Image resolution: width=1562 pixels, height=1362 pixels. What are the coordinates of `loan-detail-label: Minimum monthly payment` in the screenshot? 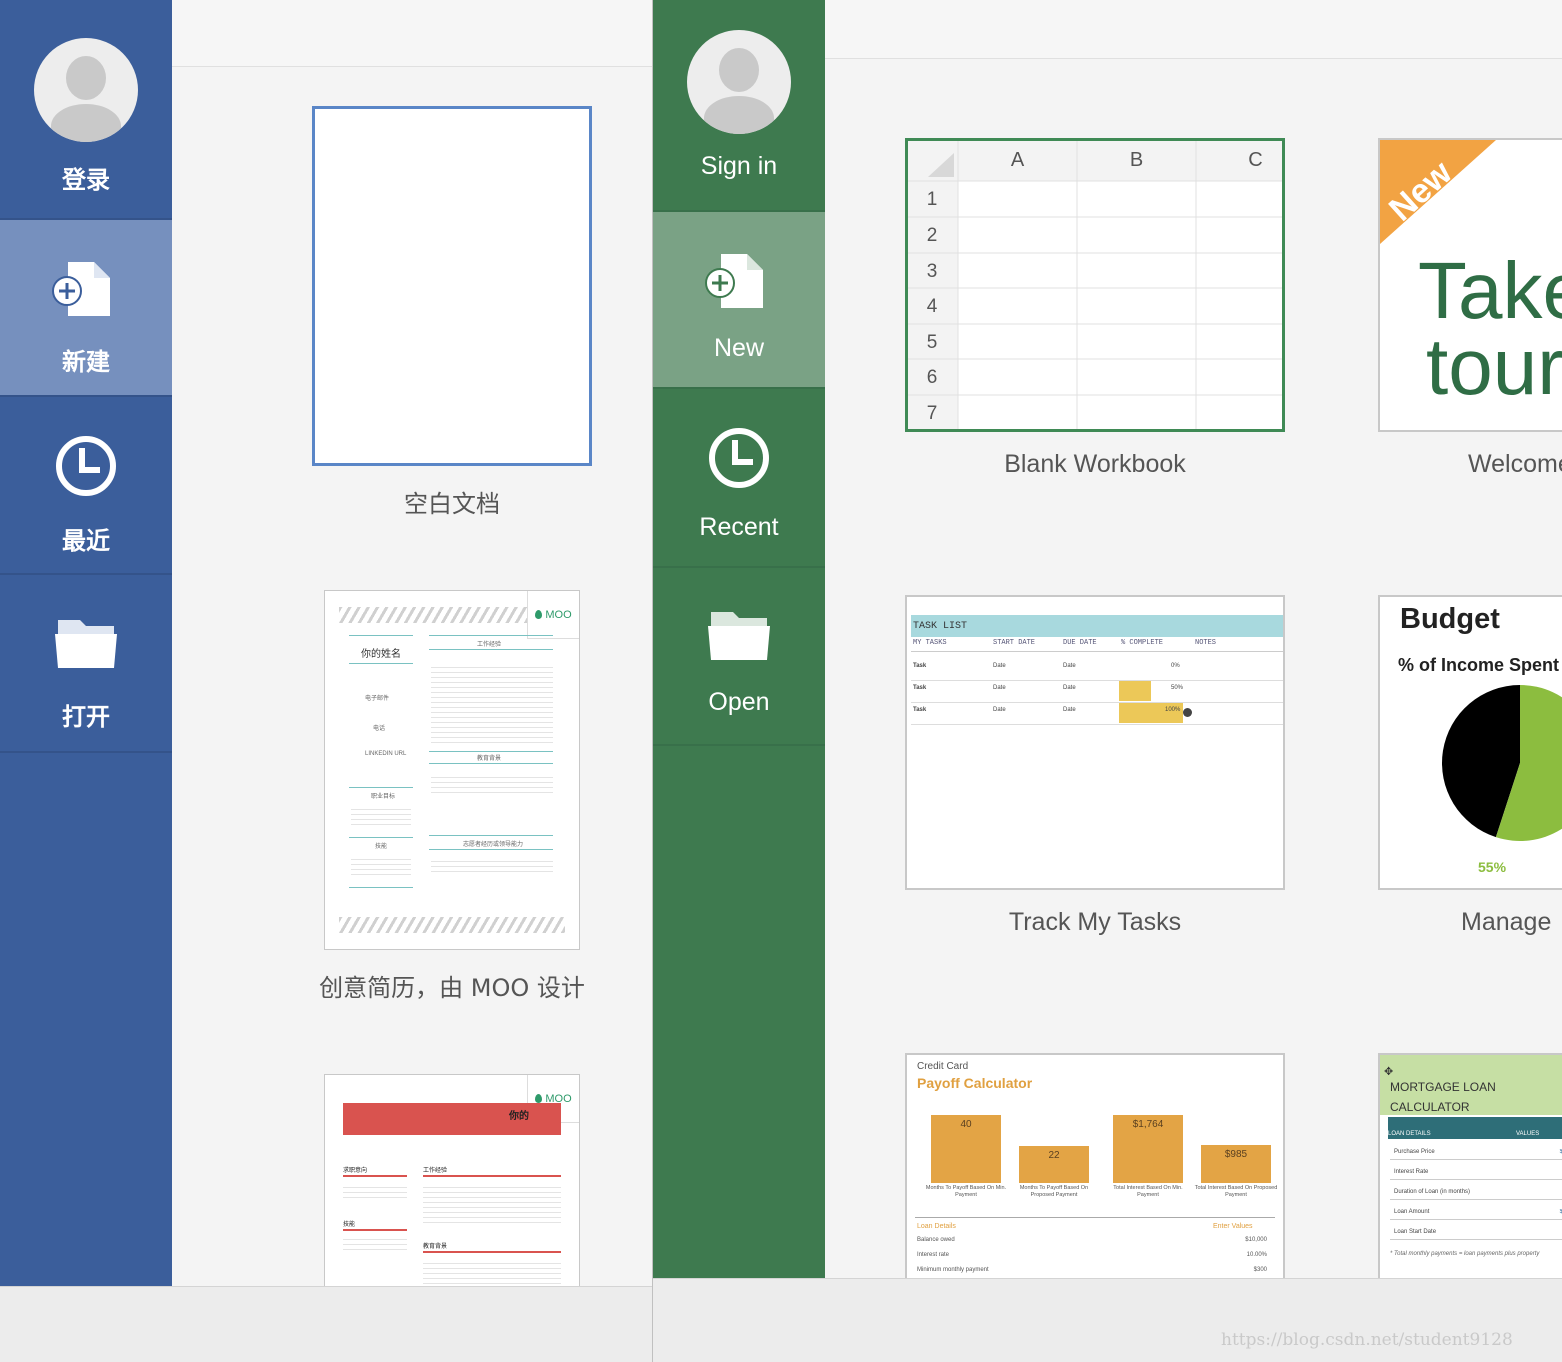 It's located at (953, 1270).